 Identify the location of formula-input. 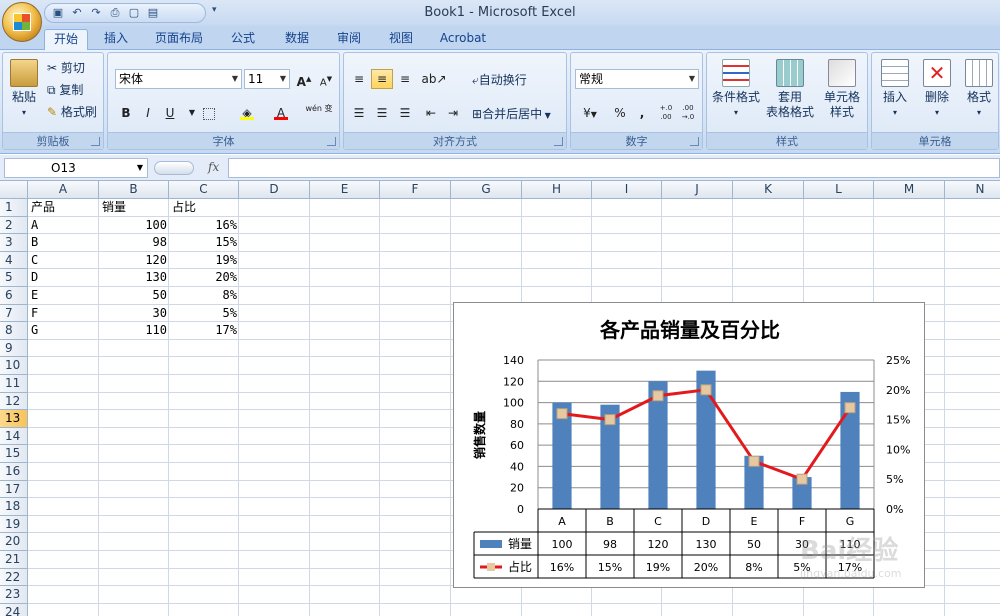
(614, 168).